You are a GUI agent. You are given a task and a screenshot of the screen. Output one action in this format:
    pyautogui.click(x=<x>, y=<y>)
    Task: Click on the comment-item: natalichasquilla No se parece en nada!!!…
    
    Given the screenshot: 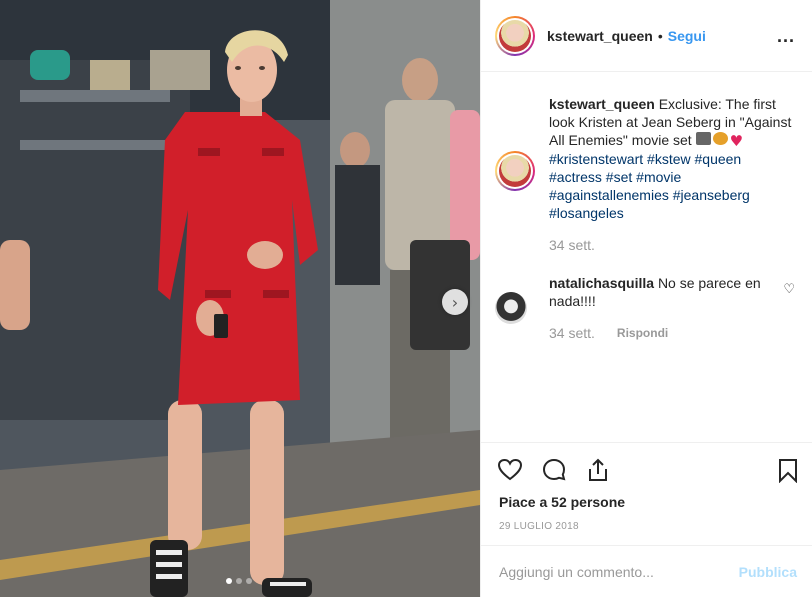 What is the action you would take?
    pyautogui.click(x=650, y=299)
    